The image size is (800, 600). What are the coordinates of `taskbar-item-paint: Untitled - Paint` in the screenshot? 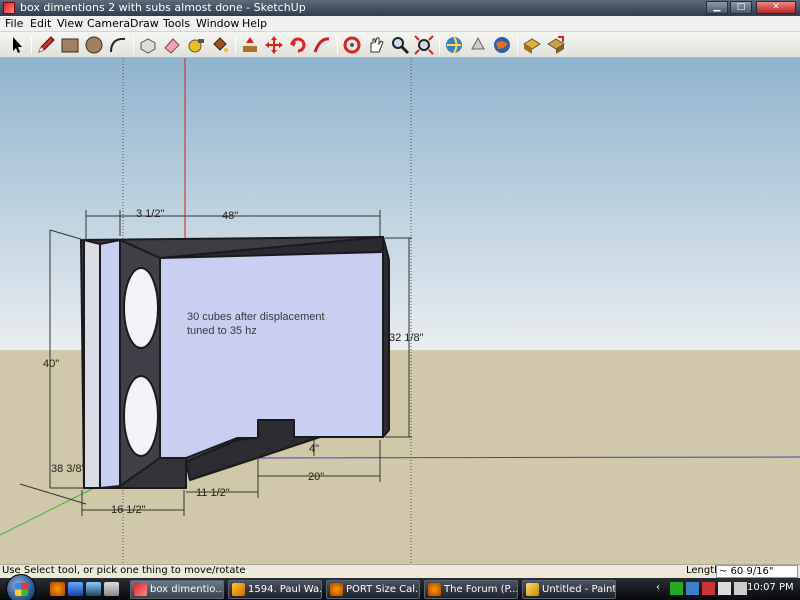 It's located at (569, 589).